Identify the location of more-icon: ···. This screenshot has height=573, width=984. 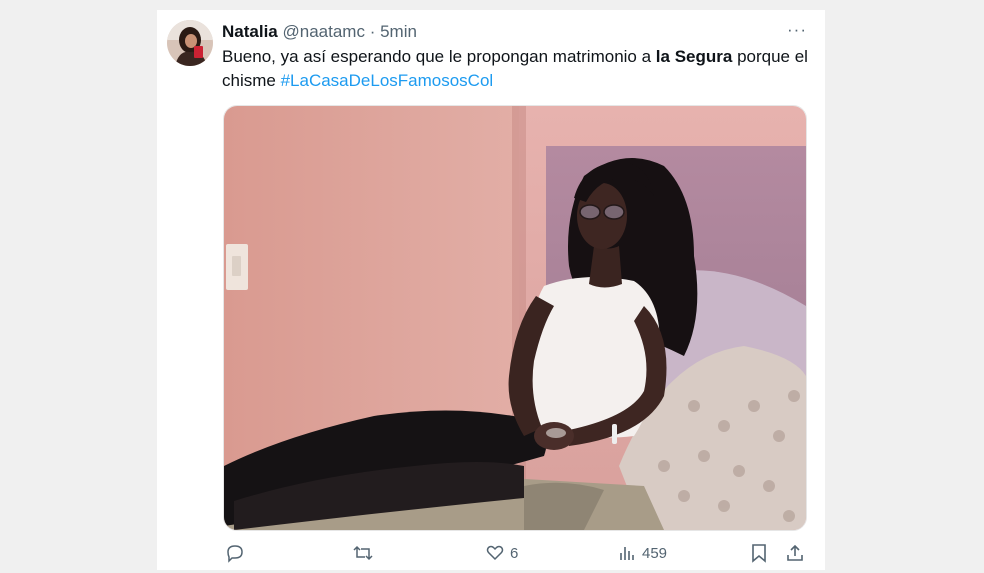
(797, 30).